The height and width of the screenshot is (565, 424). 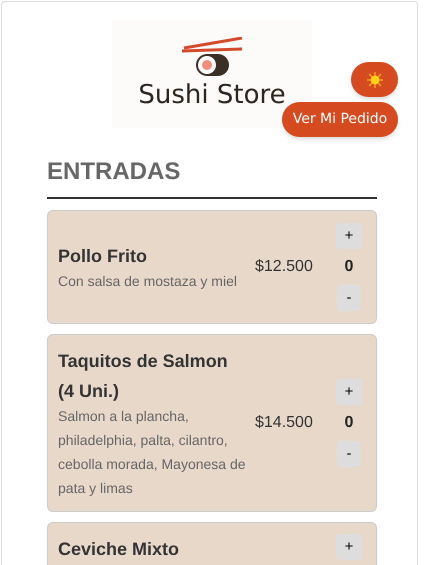 I want to click on order-button: Ver Mi Pedido, so click(x=340, y=119).